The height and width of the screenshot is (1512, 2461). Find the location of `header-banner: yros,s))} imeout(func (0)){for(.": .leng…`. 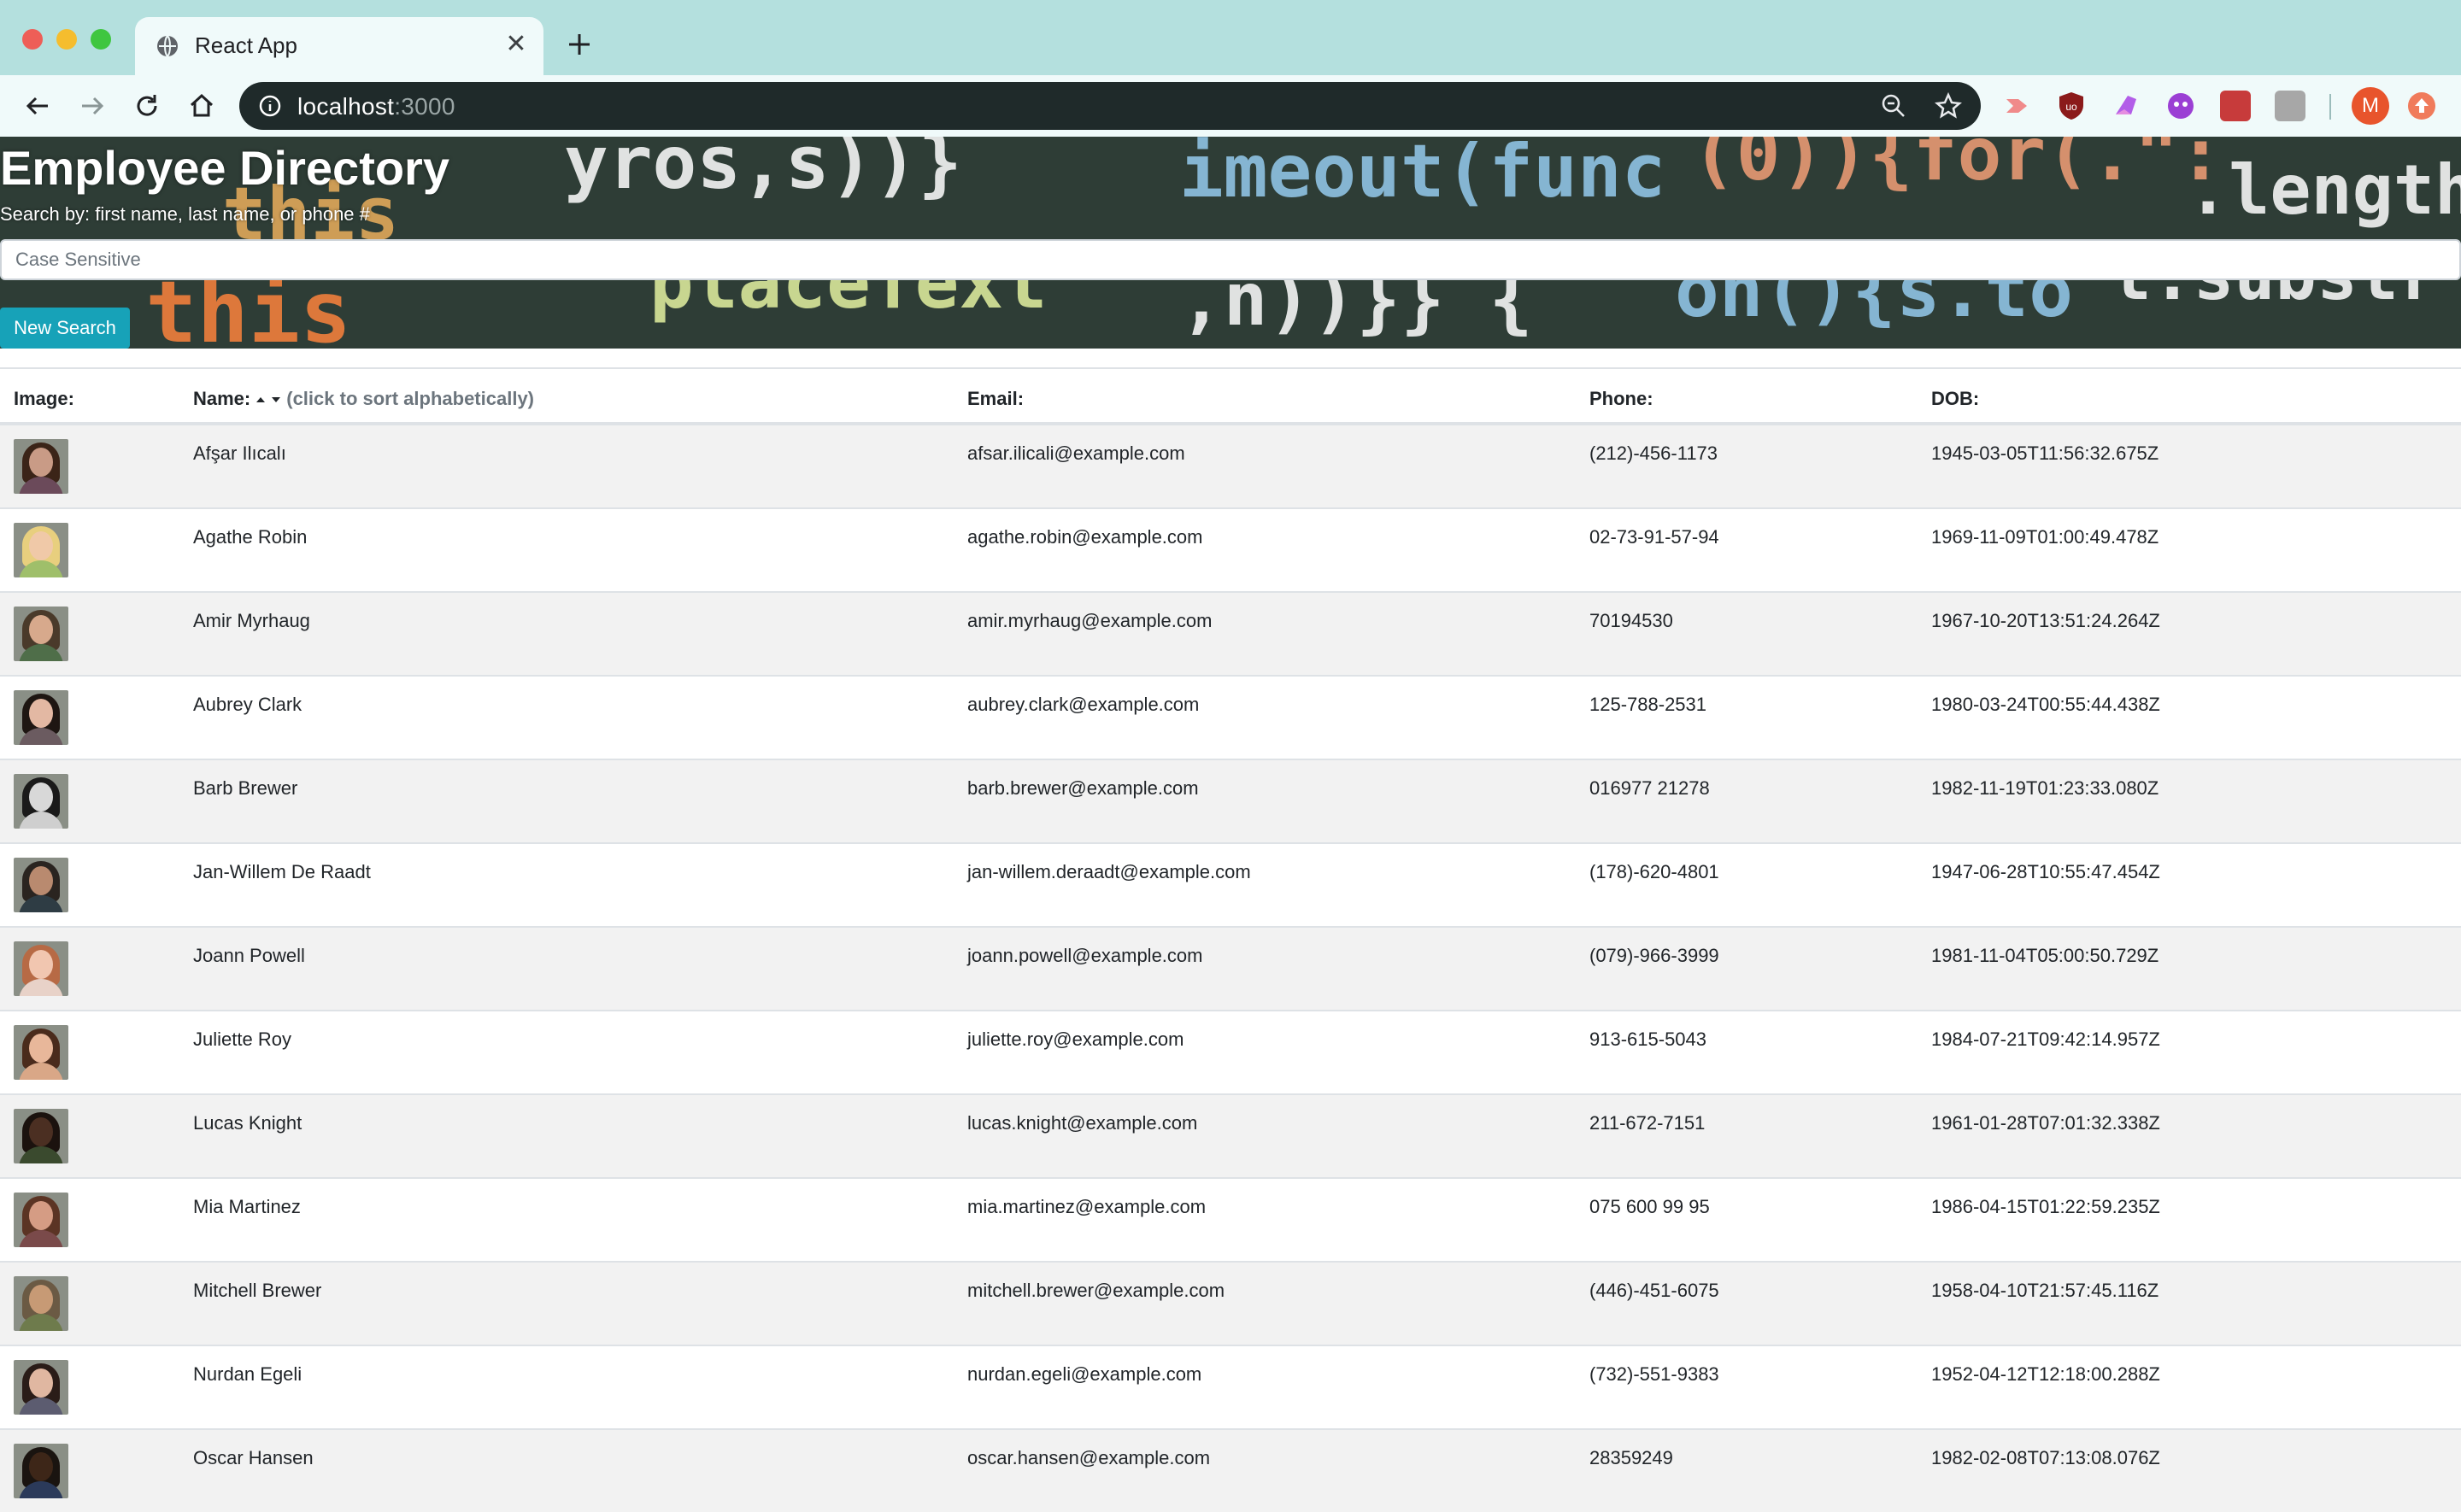

header-banner: yros,s))} imeout(func (0)){for(.": .leng… is located at coordinates (1230, 243).